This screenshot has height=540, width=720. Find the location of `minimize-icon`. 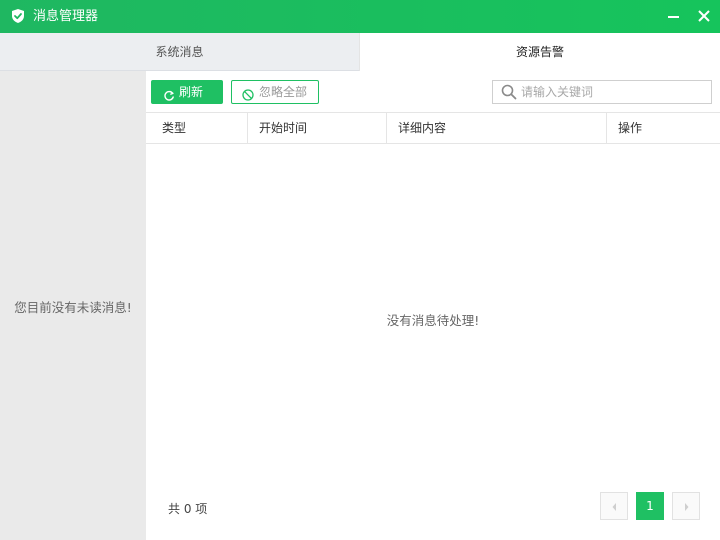

minimize-icon is located at coordinates (673, 17).